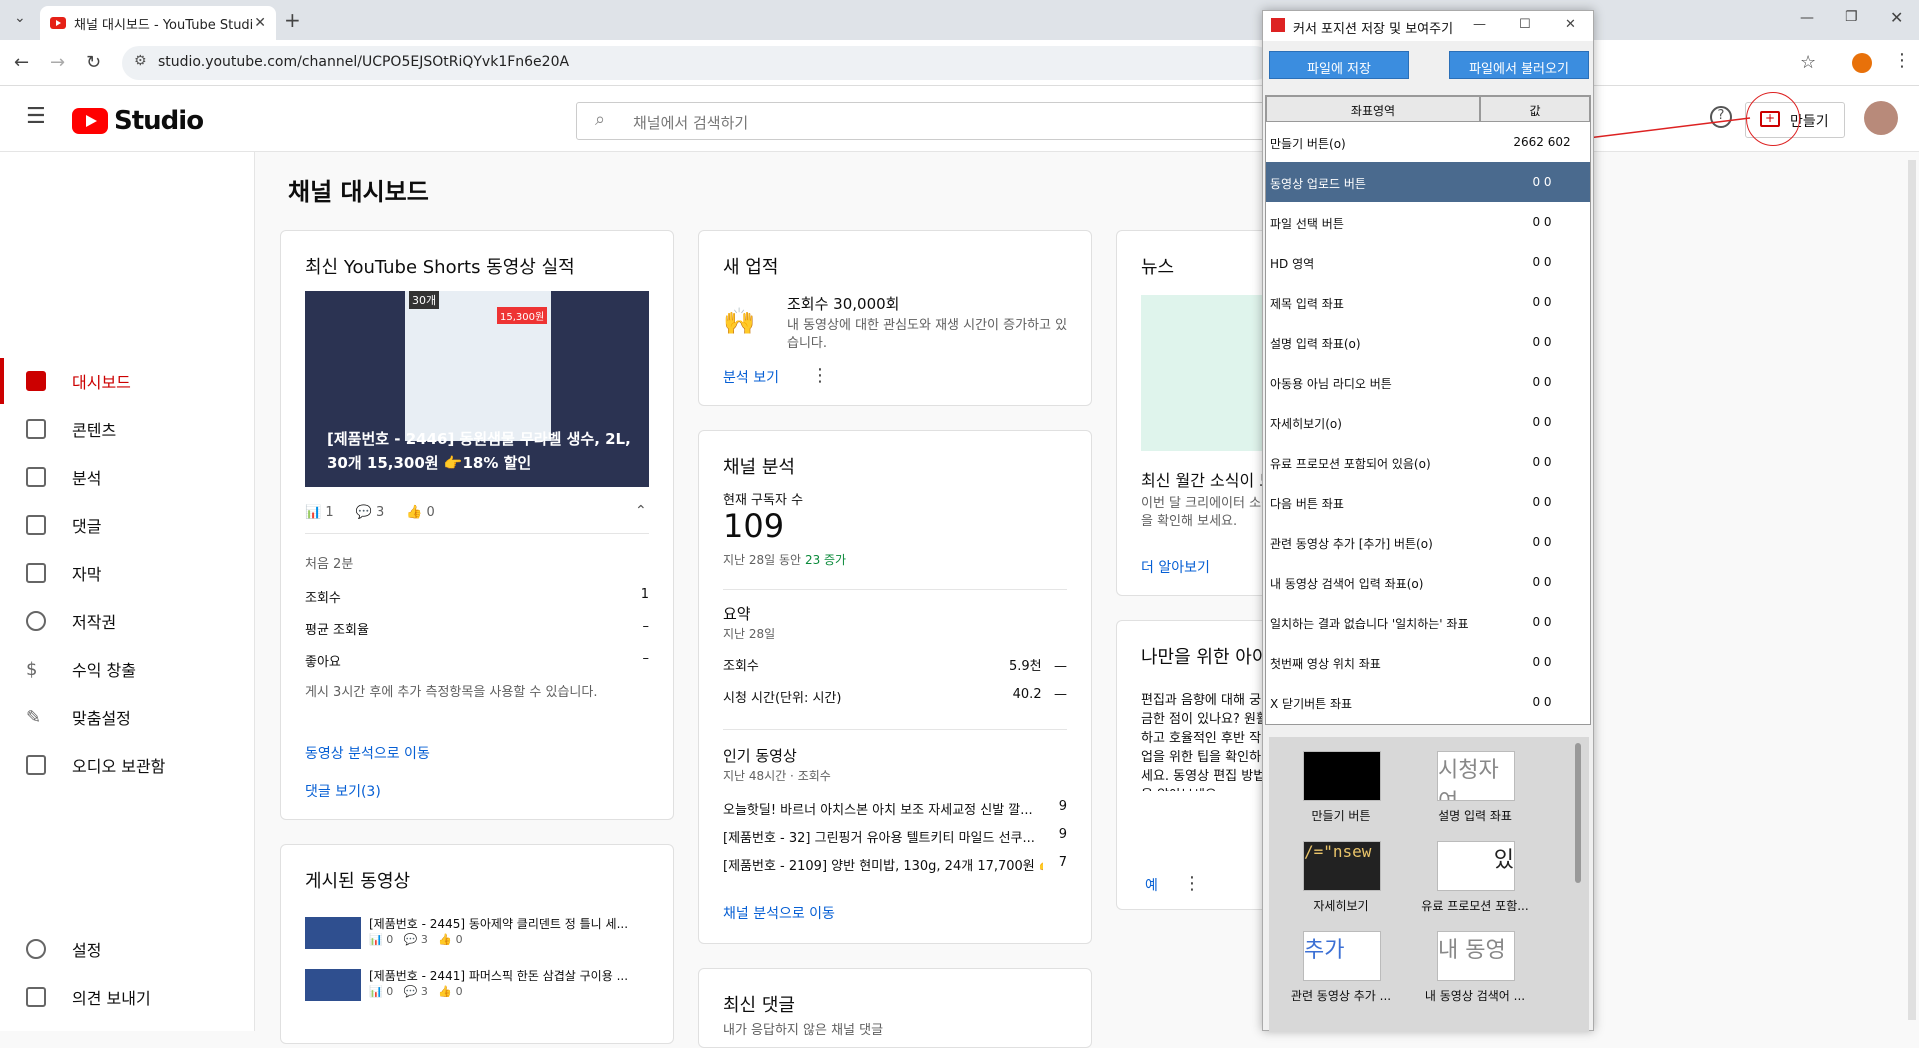 This screenshot has width=1919, height=1048. What do you see at coordinates (127, 621) in the screenshot?
I see `sidebar-item-copyright: 저작권` at bounding box center [127, 621].